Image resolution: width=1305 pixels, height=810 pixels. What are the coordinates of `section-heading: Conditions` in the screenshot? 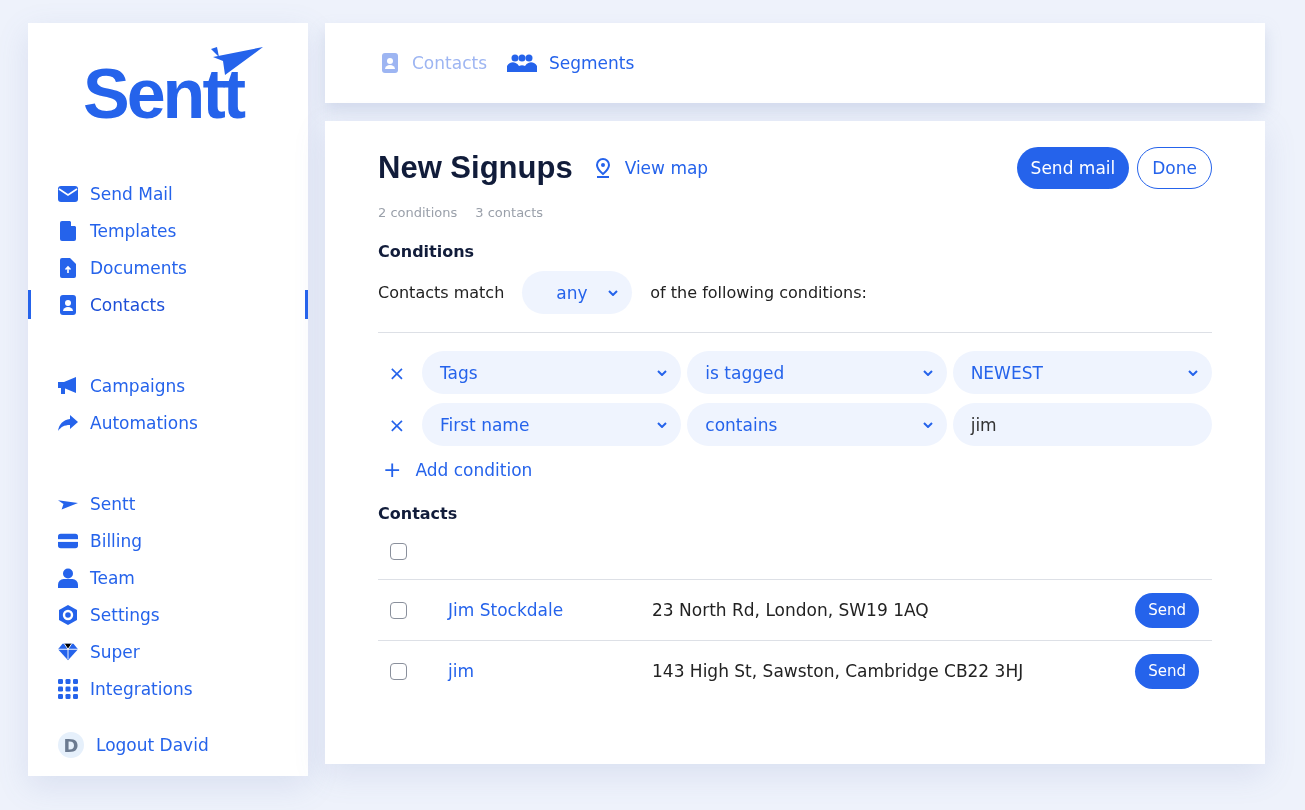 It's located at (427, 251).